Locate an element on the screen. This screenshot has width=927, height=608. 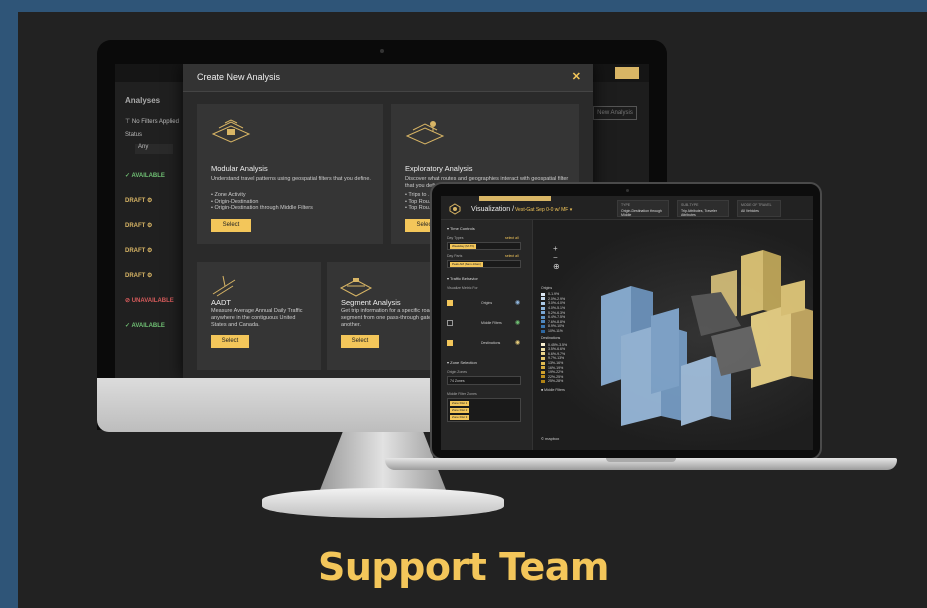
header-badge is located at coordinates (515, 198).